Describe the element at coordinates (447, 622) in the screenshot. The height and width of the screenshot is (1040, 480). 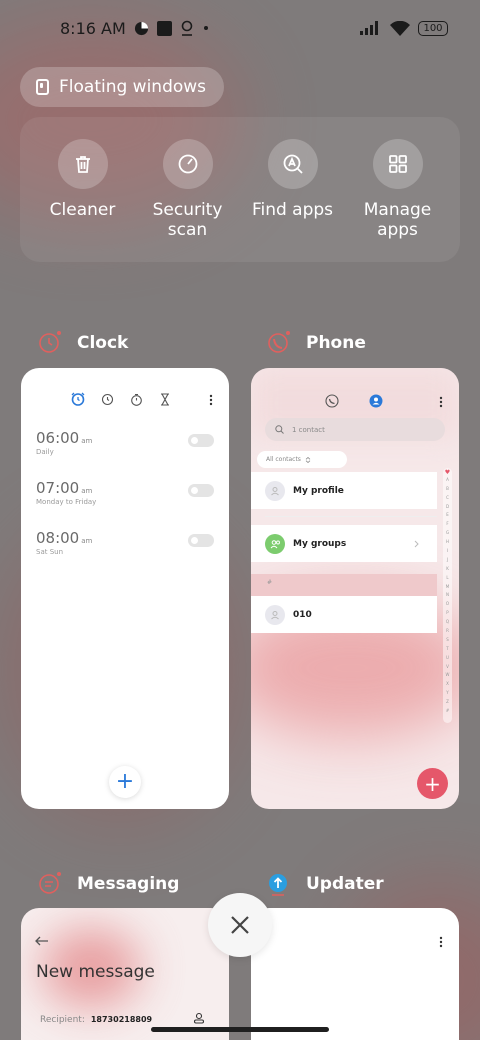
I see `alphabet-index-letter: Q` at that location.